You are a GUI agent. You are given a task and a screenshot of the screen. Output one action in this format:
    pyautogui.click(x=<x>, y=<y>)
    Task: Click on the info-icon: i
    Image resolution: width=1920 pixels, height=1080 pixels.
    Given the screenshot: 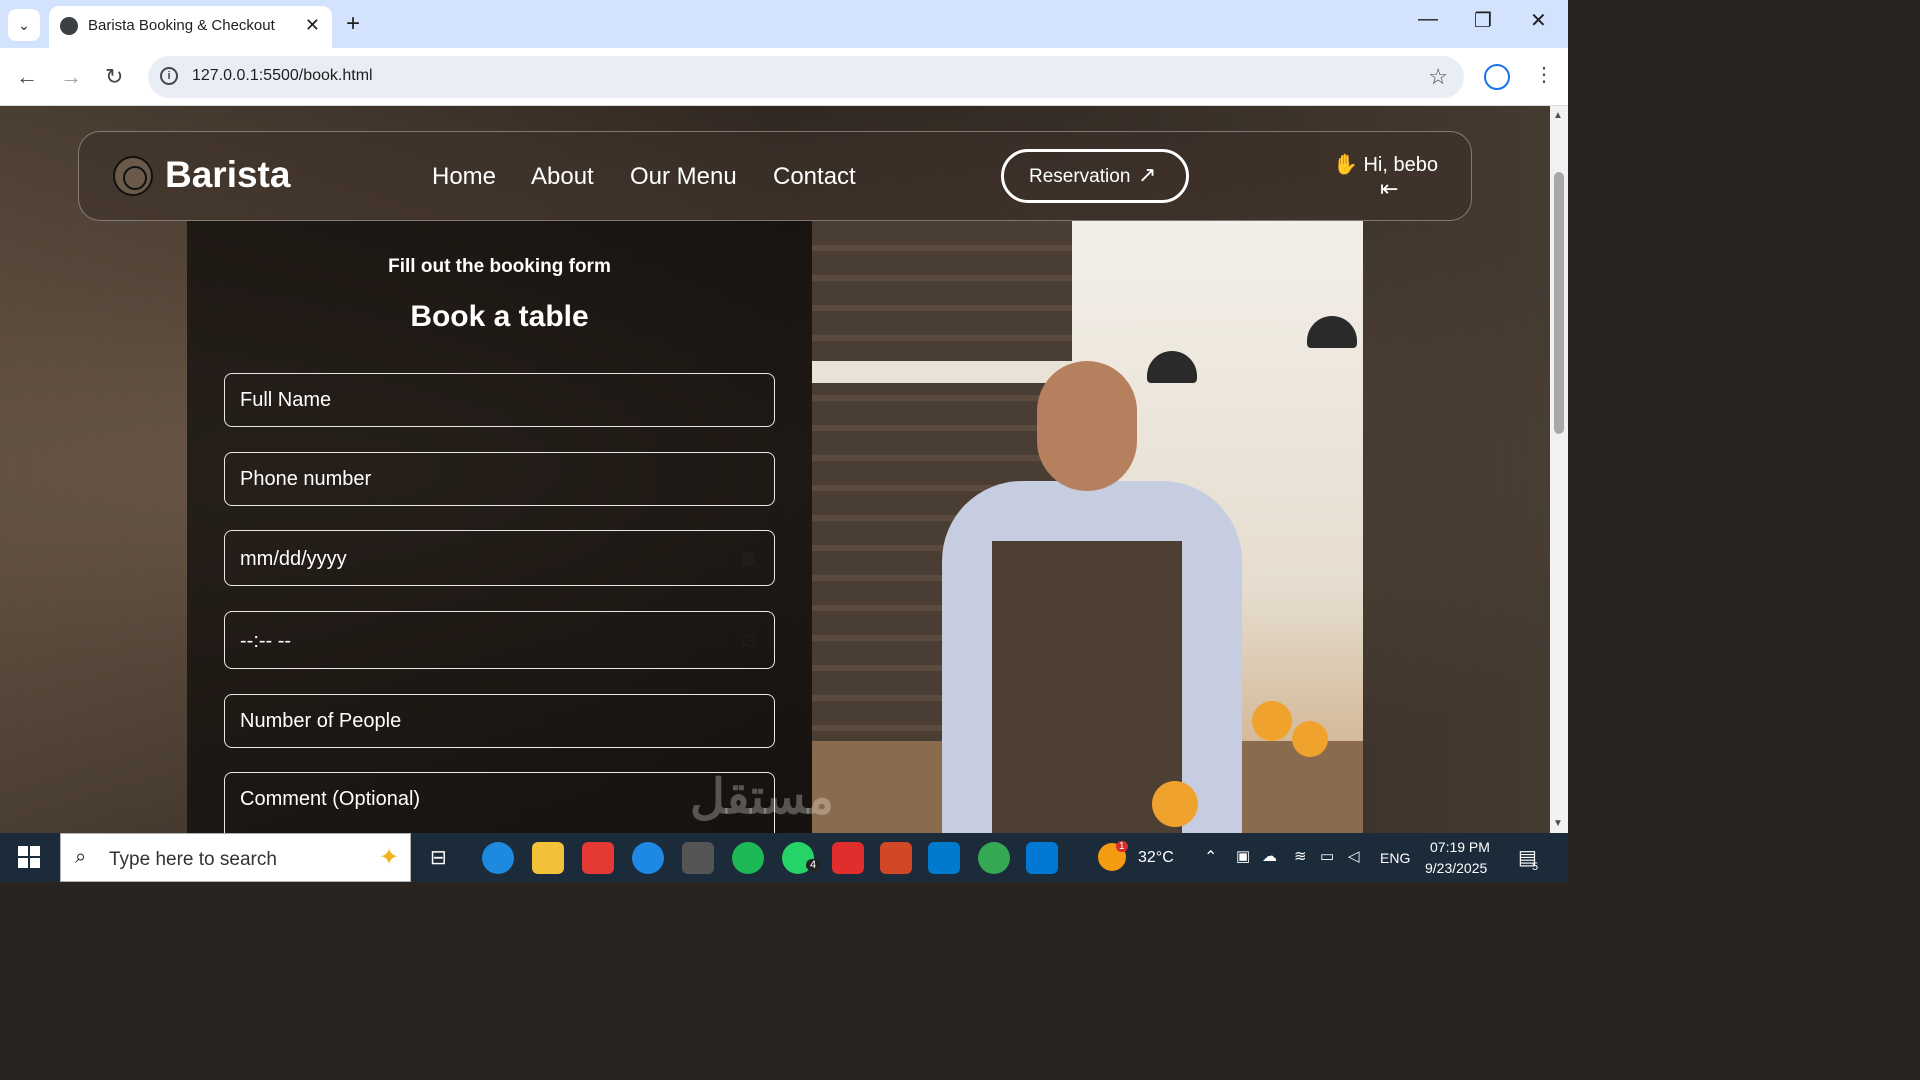 What is the action you would take?
    pyautogui.click(x=169, y=76)
    